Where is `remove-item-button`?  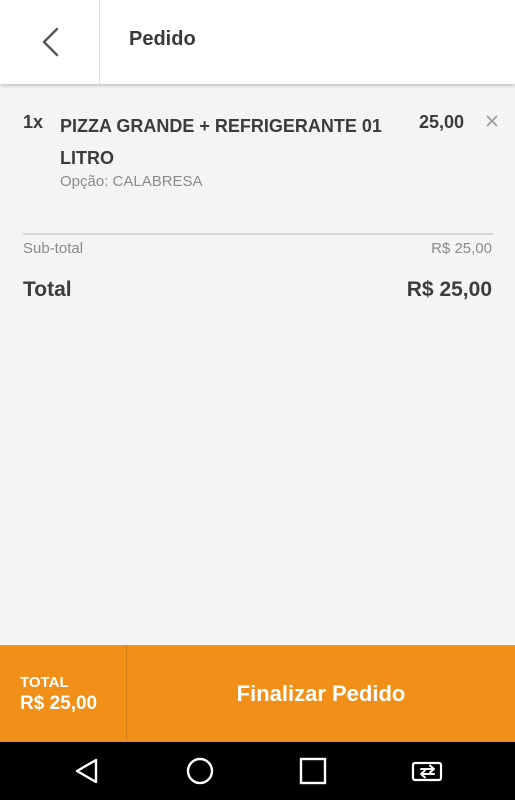 remove-item-button is located at coordinates (492, 121).